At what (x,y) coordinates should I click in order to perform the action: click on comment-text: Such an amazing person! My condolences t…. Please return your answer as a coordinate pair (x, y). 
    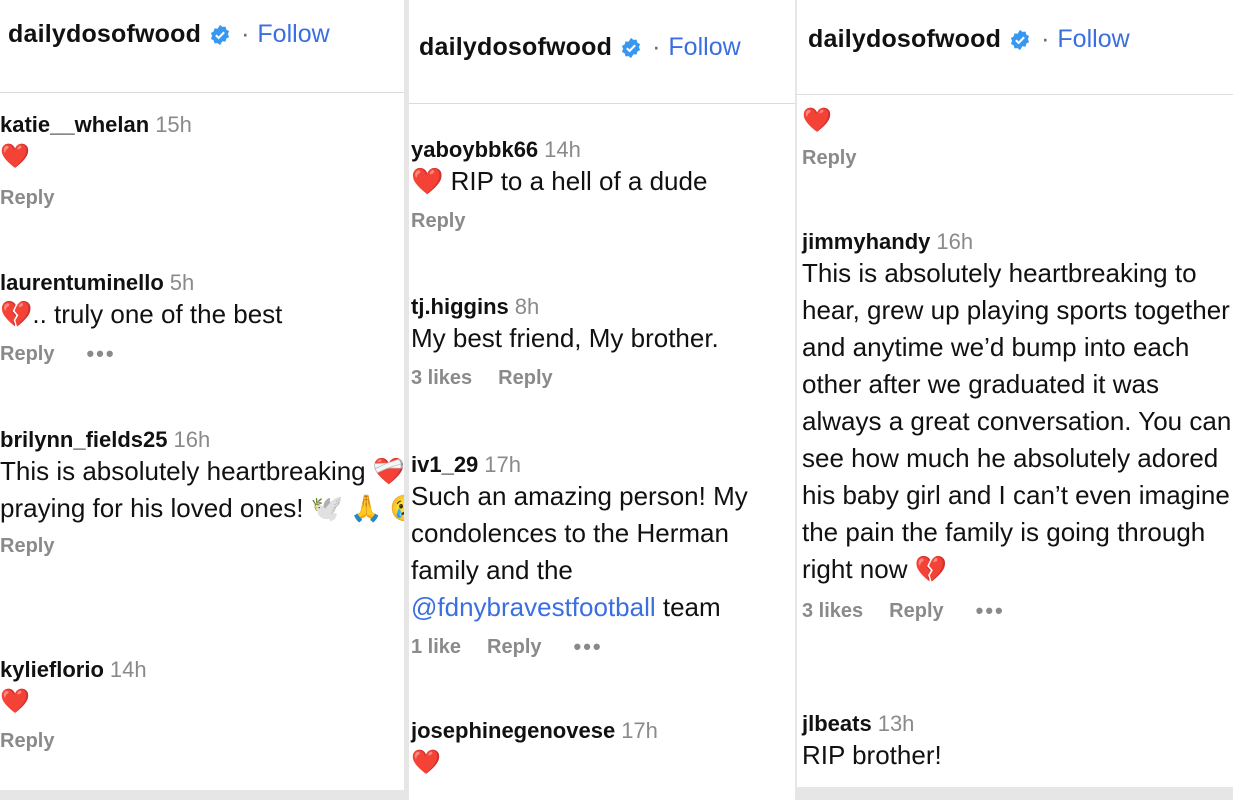
    Looking at the image, I should click on (603, 552).